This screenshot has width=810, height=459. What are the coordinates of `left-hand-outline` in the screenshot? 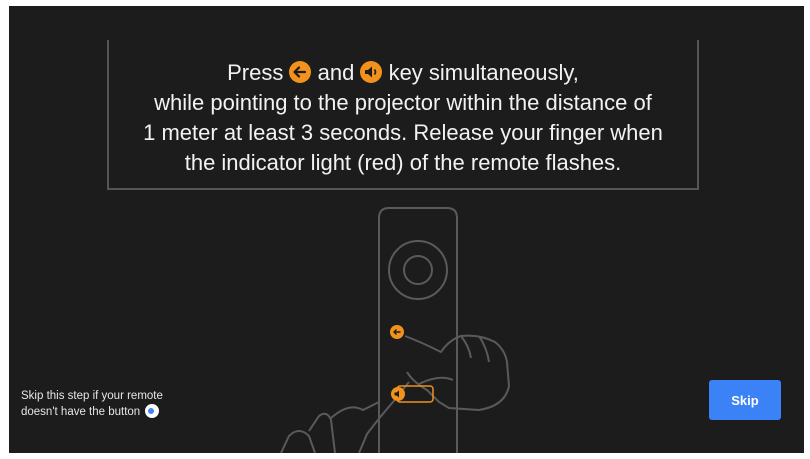 It's located at (298, 441).